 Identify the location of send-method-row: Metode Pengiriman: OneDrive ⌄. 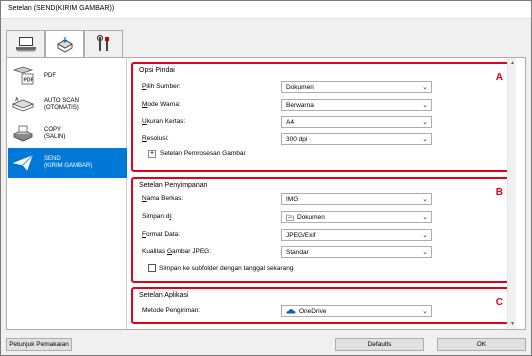
(292, 311).